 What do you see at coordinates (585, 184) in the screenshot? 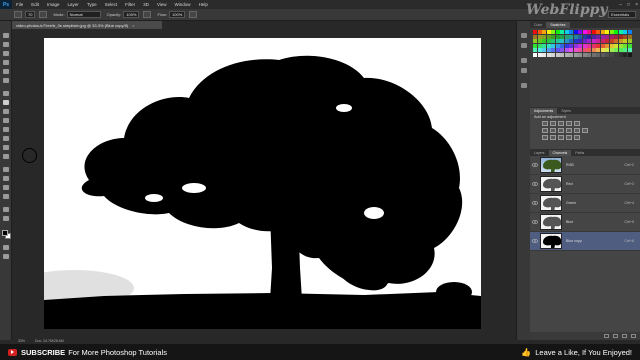
I see `channel-row: Red Ctrl+3` at bounding box center [585, 184].